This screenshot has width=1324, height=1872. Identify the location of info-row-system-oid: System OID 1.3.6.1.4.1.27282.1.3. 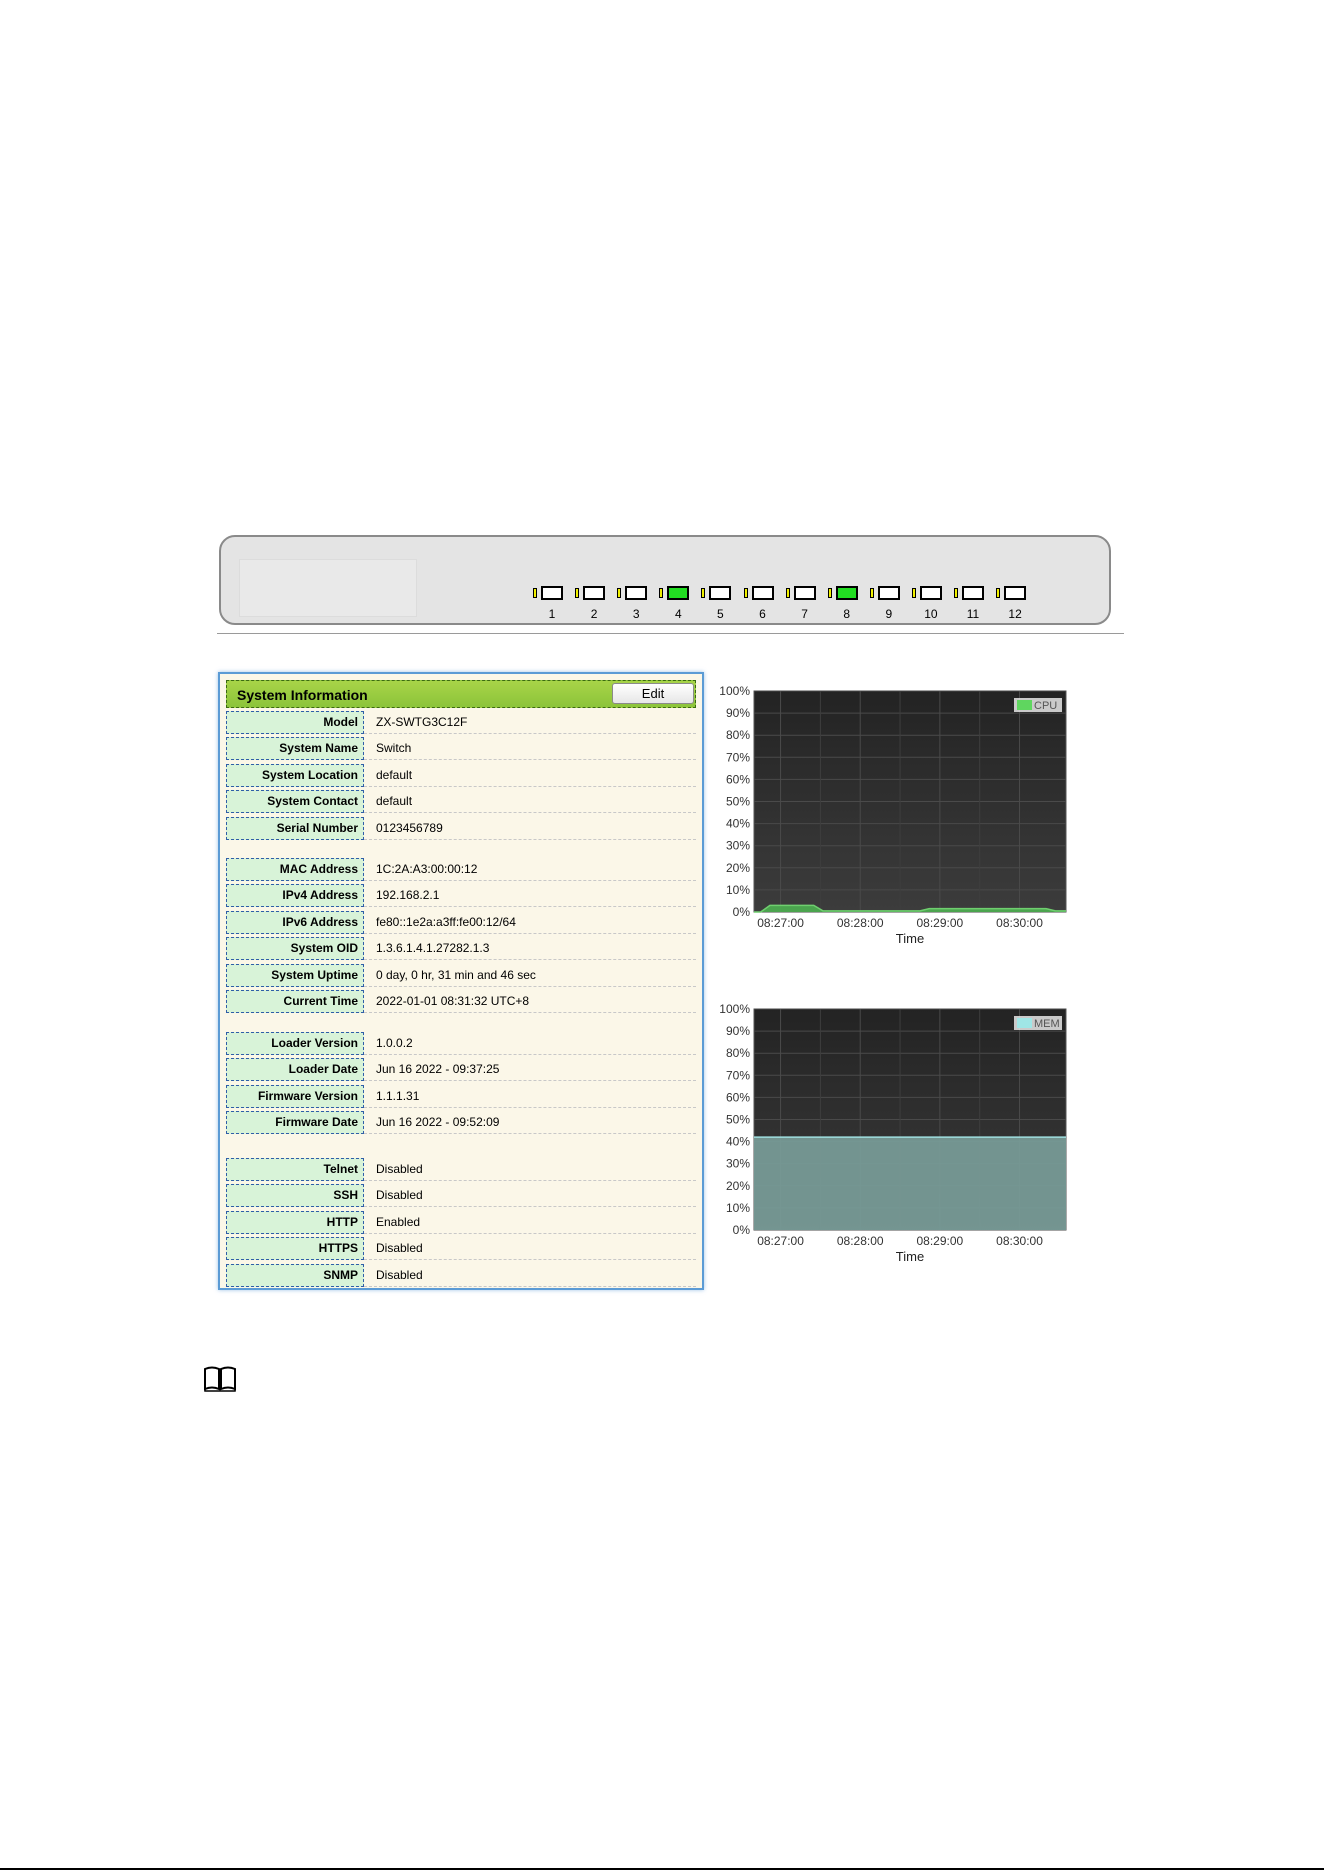
(461, 949).